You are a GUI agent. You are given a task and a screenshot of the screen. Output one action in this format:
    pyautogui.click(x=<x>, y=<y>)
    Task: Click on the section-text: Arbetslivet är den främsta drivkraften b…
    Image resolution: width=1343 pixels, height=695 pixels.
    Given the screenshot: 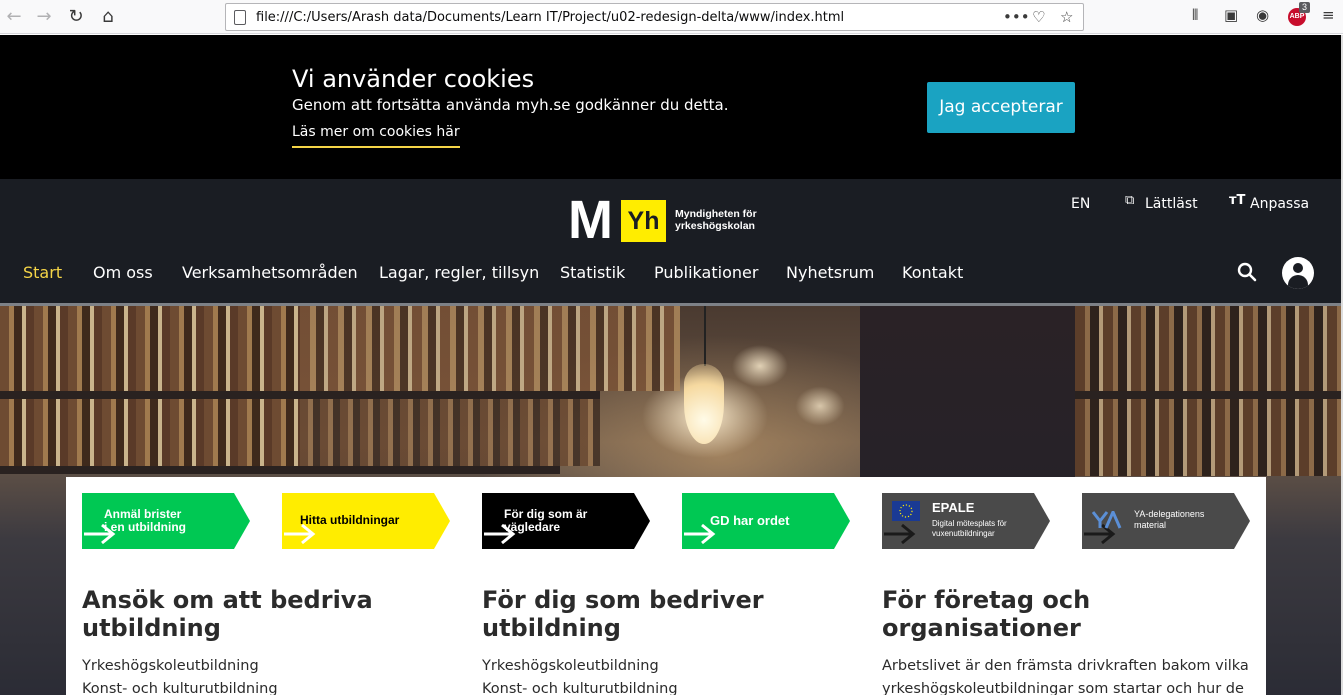 What is the action you would take?
    pyautogui.click(x=1065, y=666)
    